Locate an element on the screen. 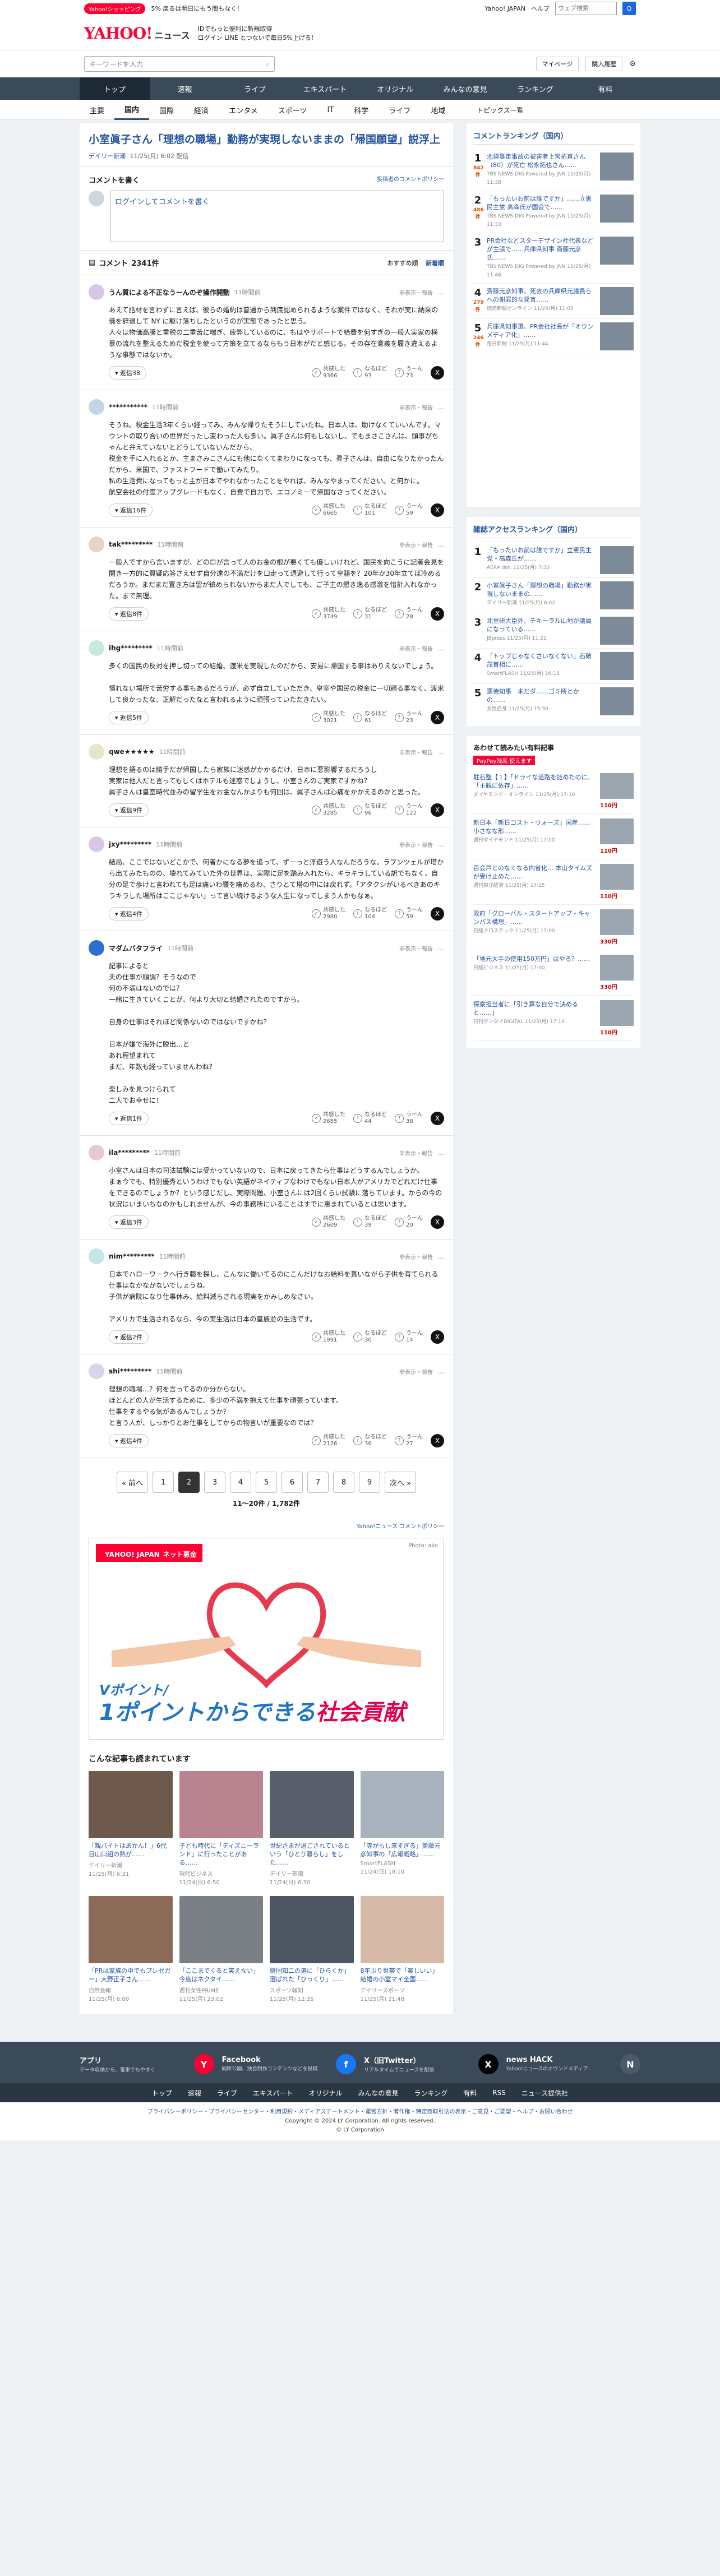 Image resolution: width=720 pixels, height=2576 pixels. reaction-button: ✓ 共感した 3749 is located at coordinates (328, 614).